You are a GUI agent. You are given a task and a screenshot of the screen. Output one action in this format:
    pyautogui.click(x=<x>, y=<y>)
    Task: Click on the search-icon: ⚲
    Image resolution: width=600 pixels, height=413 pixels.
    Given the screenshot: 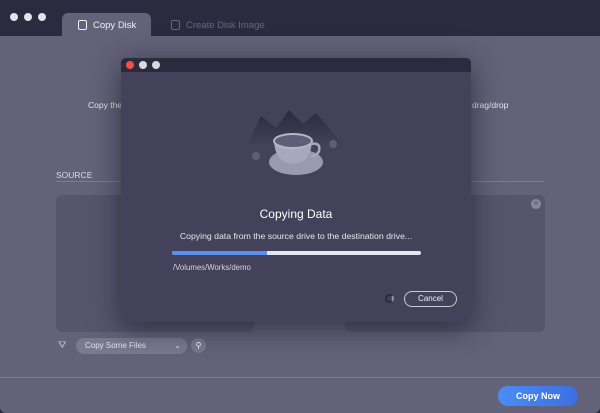 What is the action you would take?
    pyautogui.click(x=198, y=345)
    